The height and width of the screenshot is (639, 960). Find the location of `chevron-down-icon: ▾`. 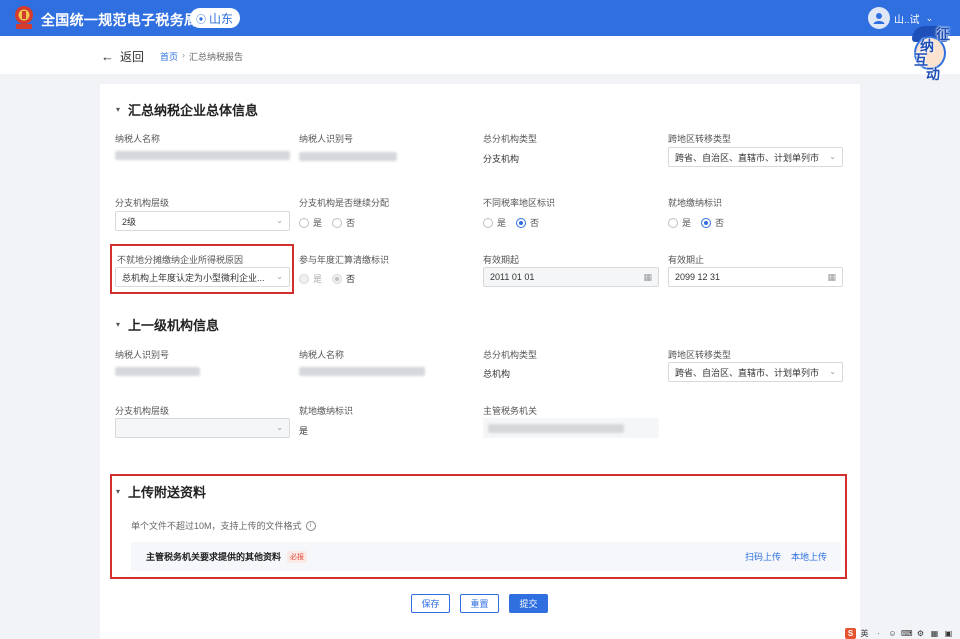

chevron-down-icon: ▾ is located at coordinates (118, 109).